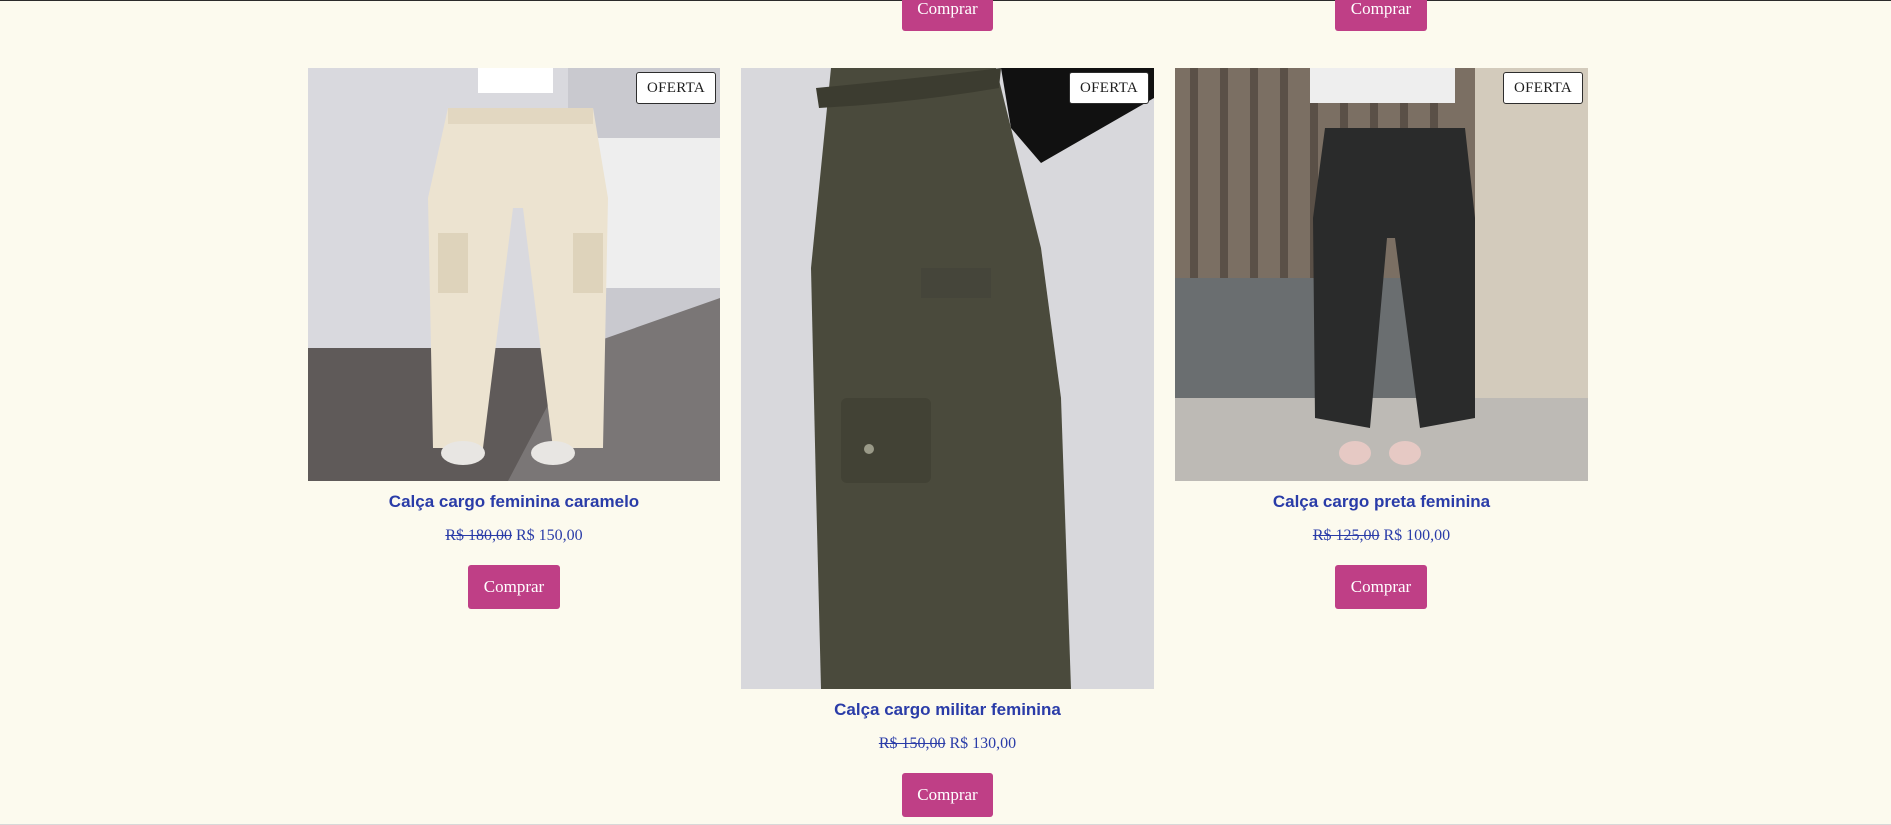 The width and height of the screenshot is (1891, 825). What do you see at coordinates (1381, 502) in the screenshot?
I see `product-title: Calça cargo preta feminina` at bounding box center [1381, 502].